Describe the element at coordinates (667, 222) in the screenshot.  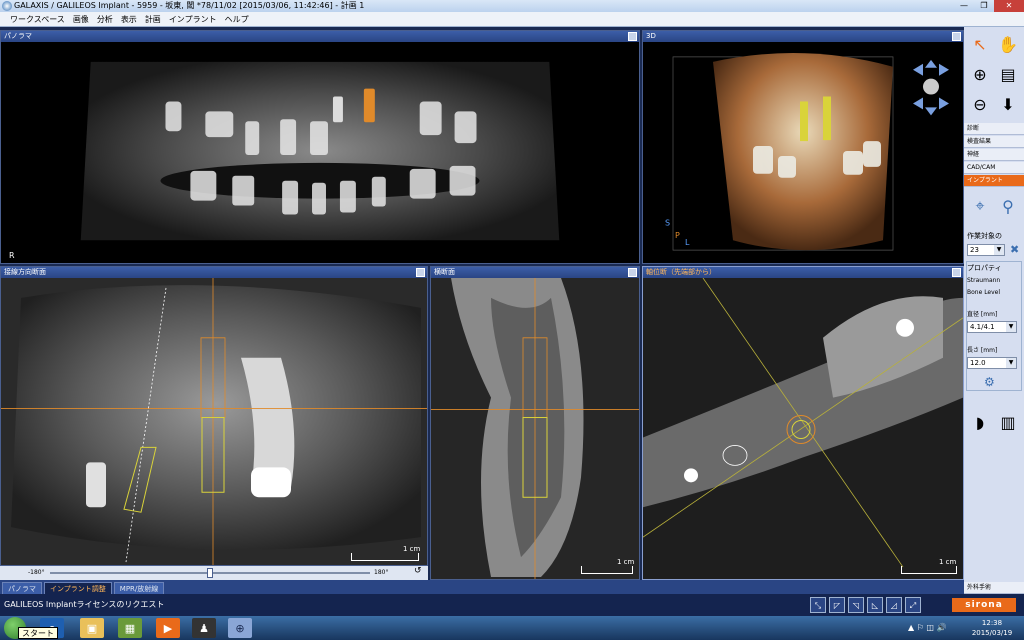
I see `axis-s-label: S` at that location.